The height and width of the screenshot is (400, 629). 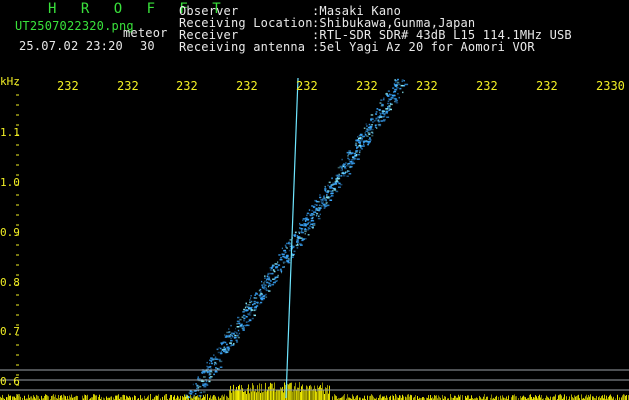 I want to click on y-axis-unit: kHz, so click(x=10, y=81).